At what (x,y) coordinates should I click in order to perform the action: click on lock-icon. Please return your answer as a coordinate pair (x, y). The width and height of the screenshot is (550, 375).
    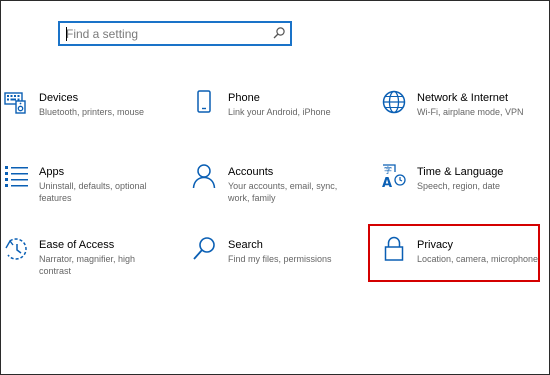
    Looking at the image, I should click on (394, 248).